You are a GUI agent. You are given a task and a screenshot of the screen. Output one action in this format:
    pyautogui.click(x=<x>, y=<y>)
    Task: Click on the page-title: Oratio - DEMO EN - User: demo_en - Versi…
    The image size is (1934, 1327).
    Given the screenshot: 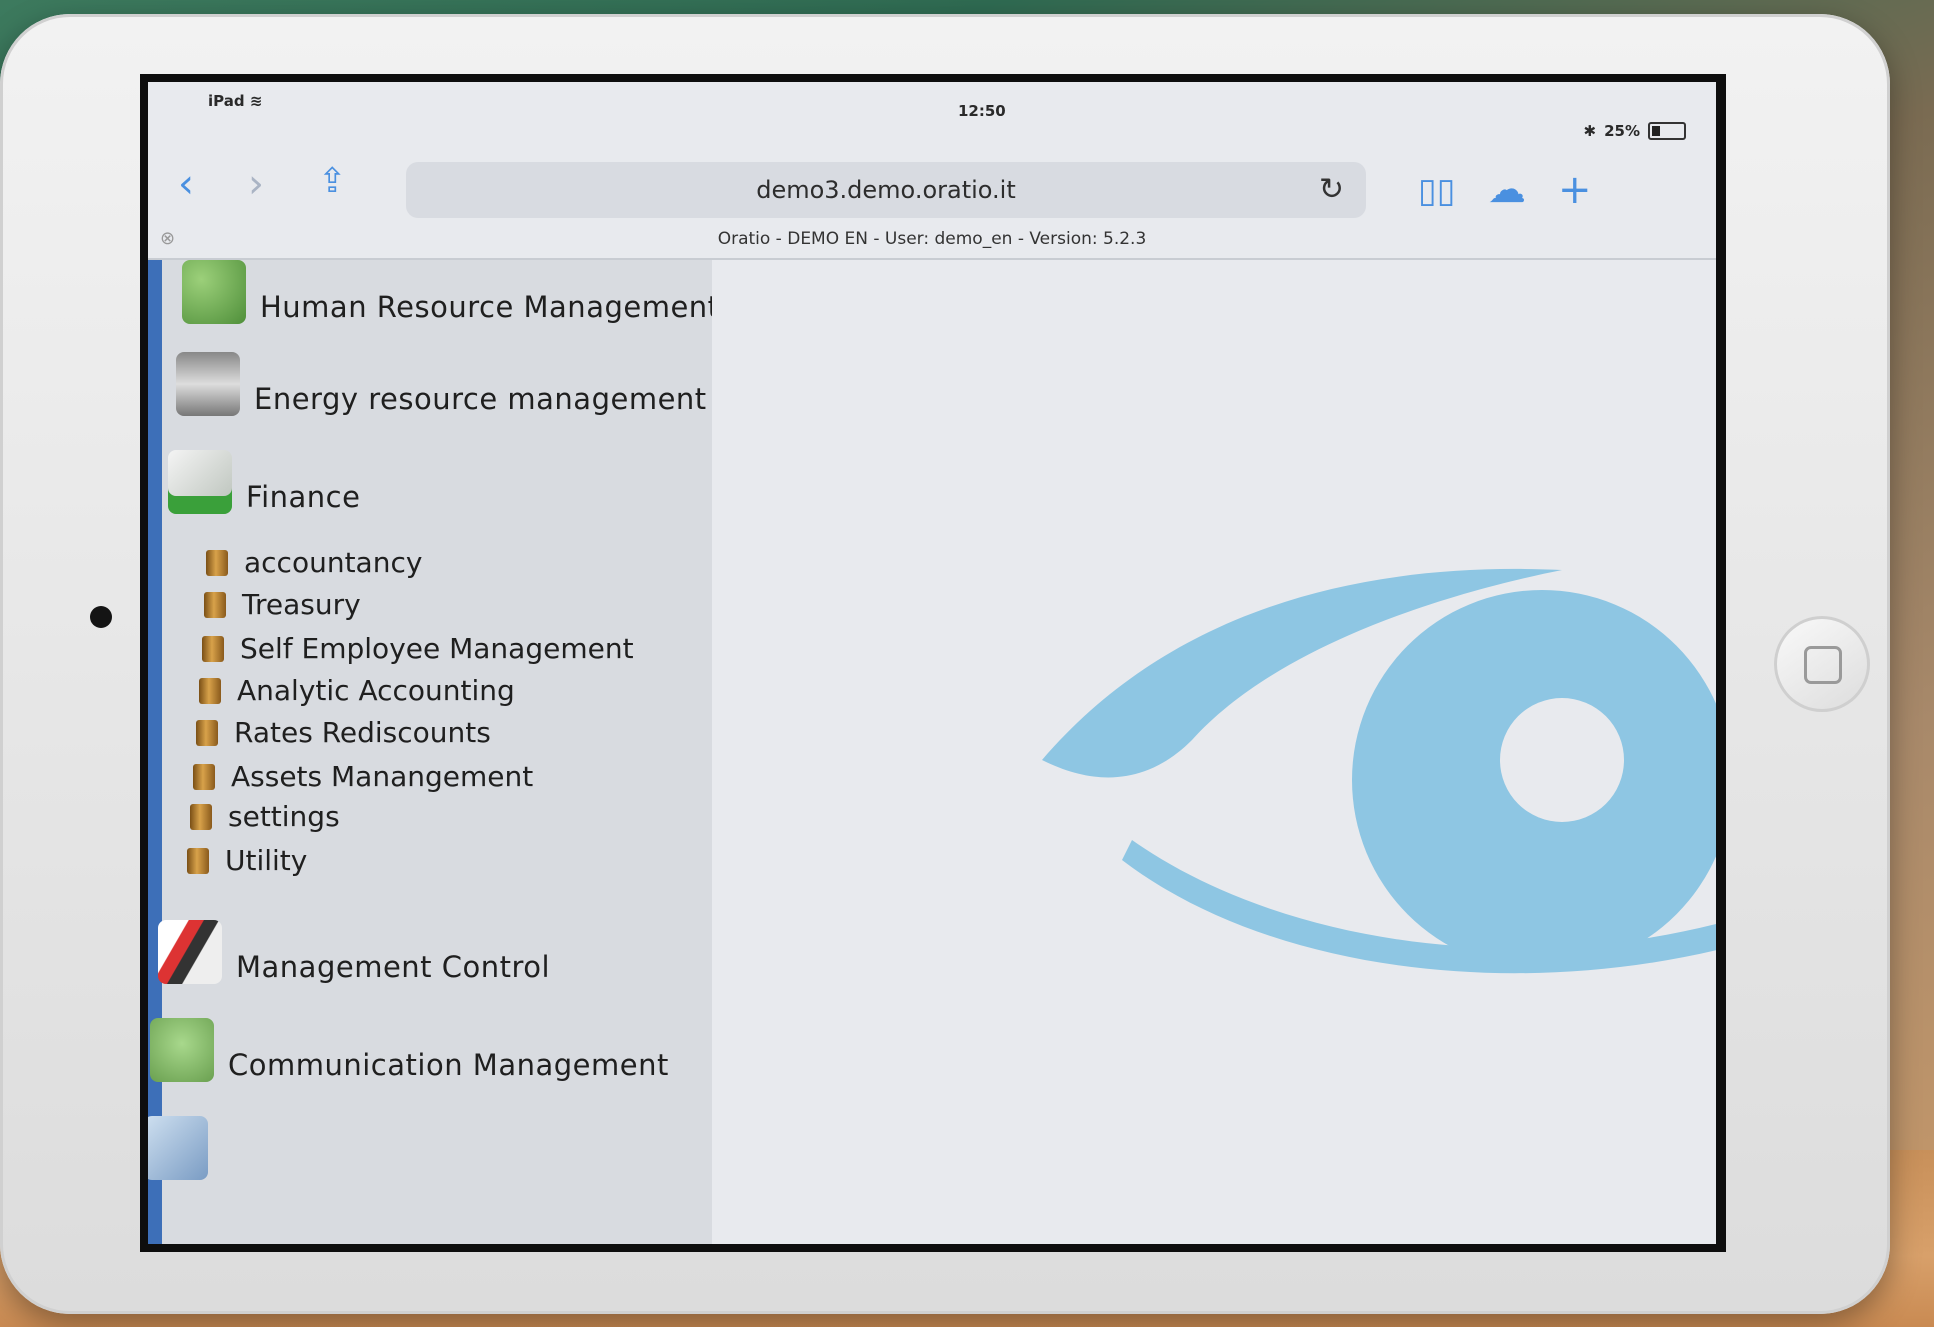 What is the action you would take?
    pyautogui.click(x=932, y=240)
    